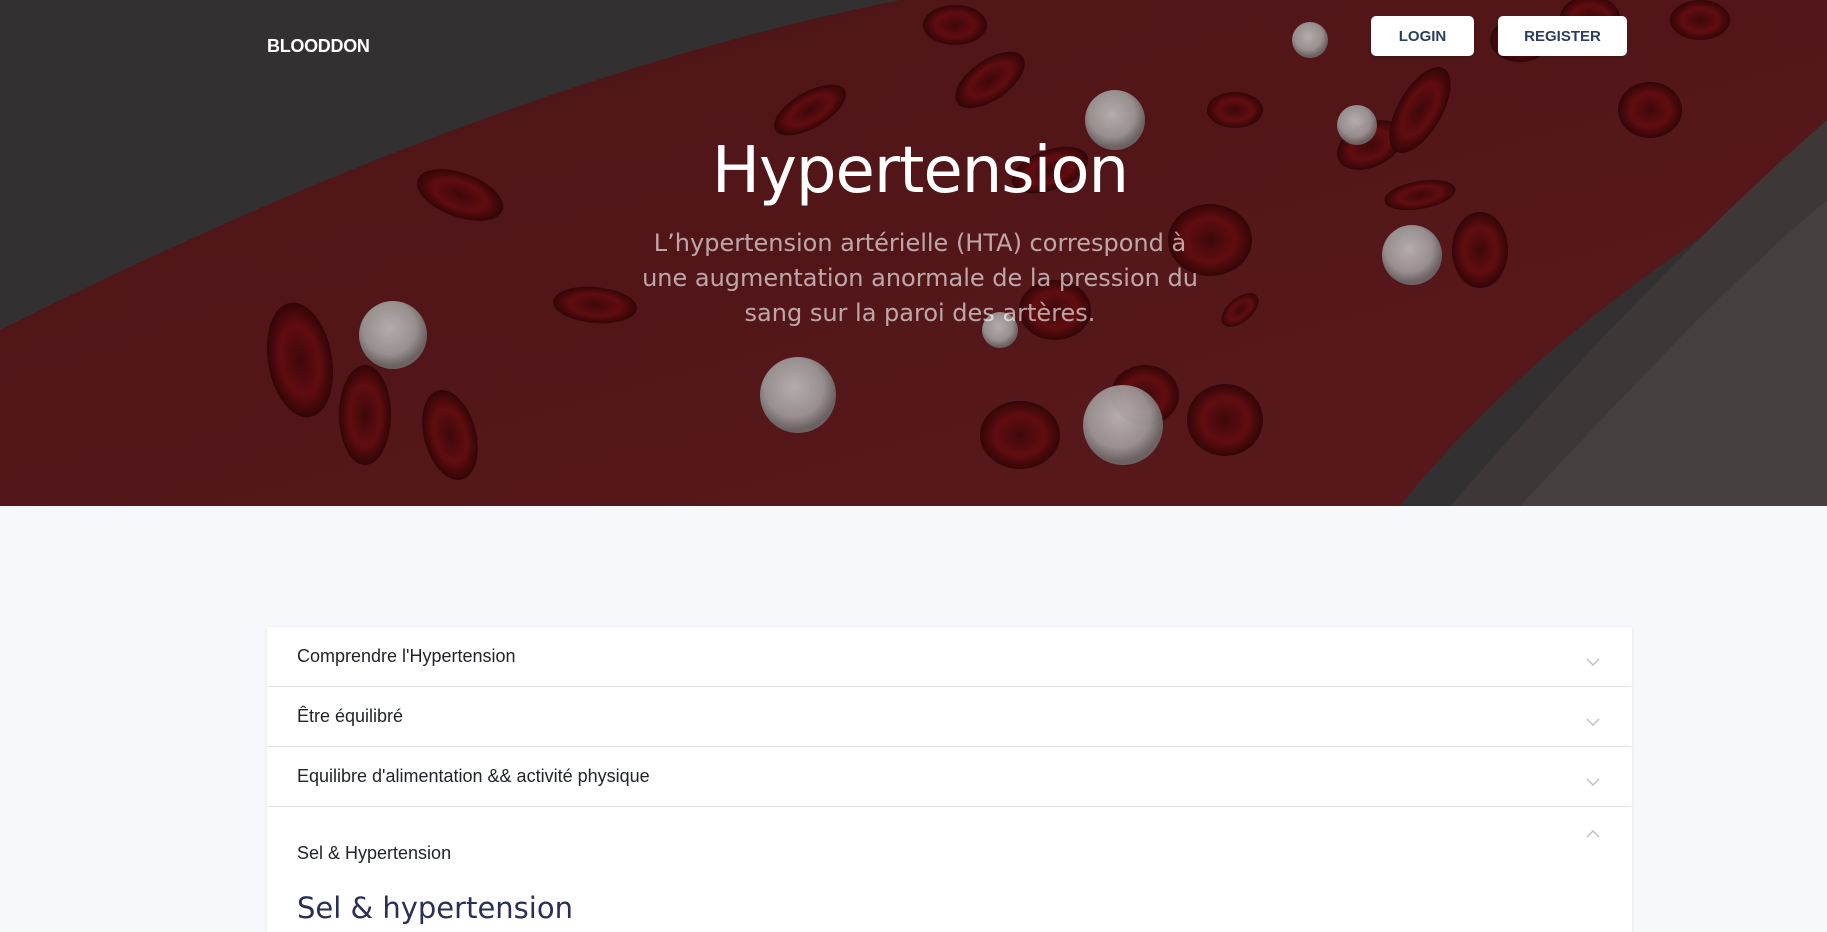 The height and width of the screenshot is (932, 1827). I want to click on accordion-item-expanded: Sel & Hypertension Sel & hypertension, so click(949, 869).